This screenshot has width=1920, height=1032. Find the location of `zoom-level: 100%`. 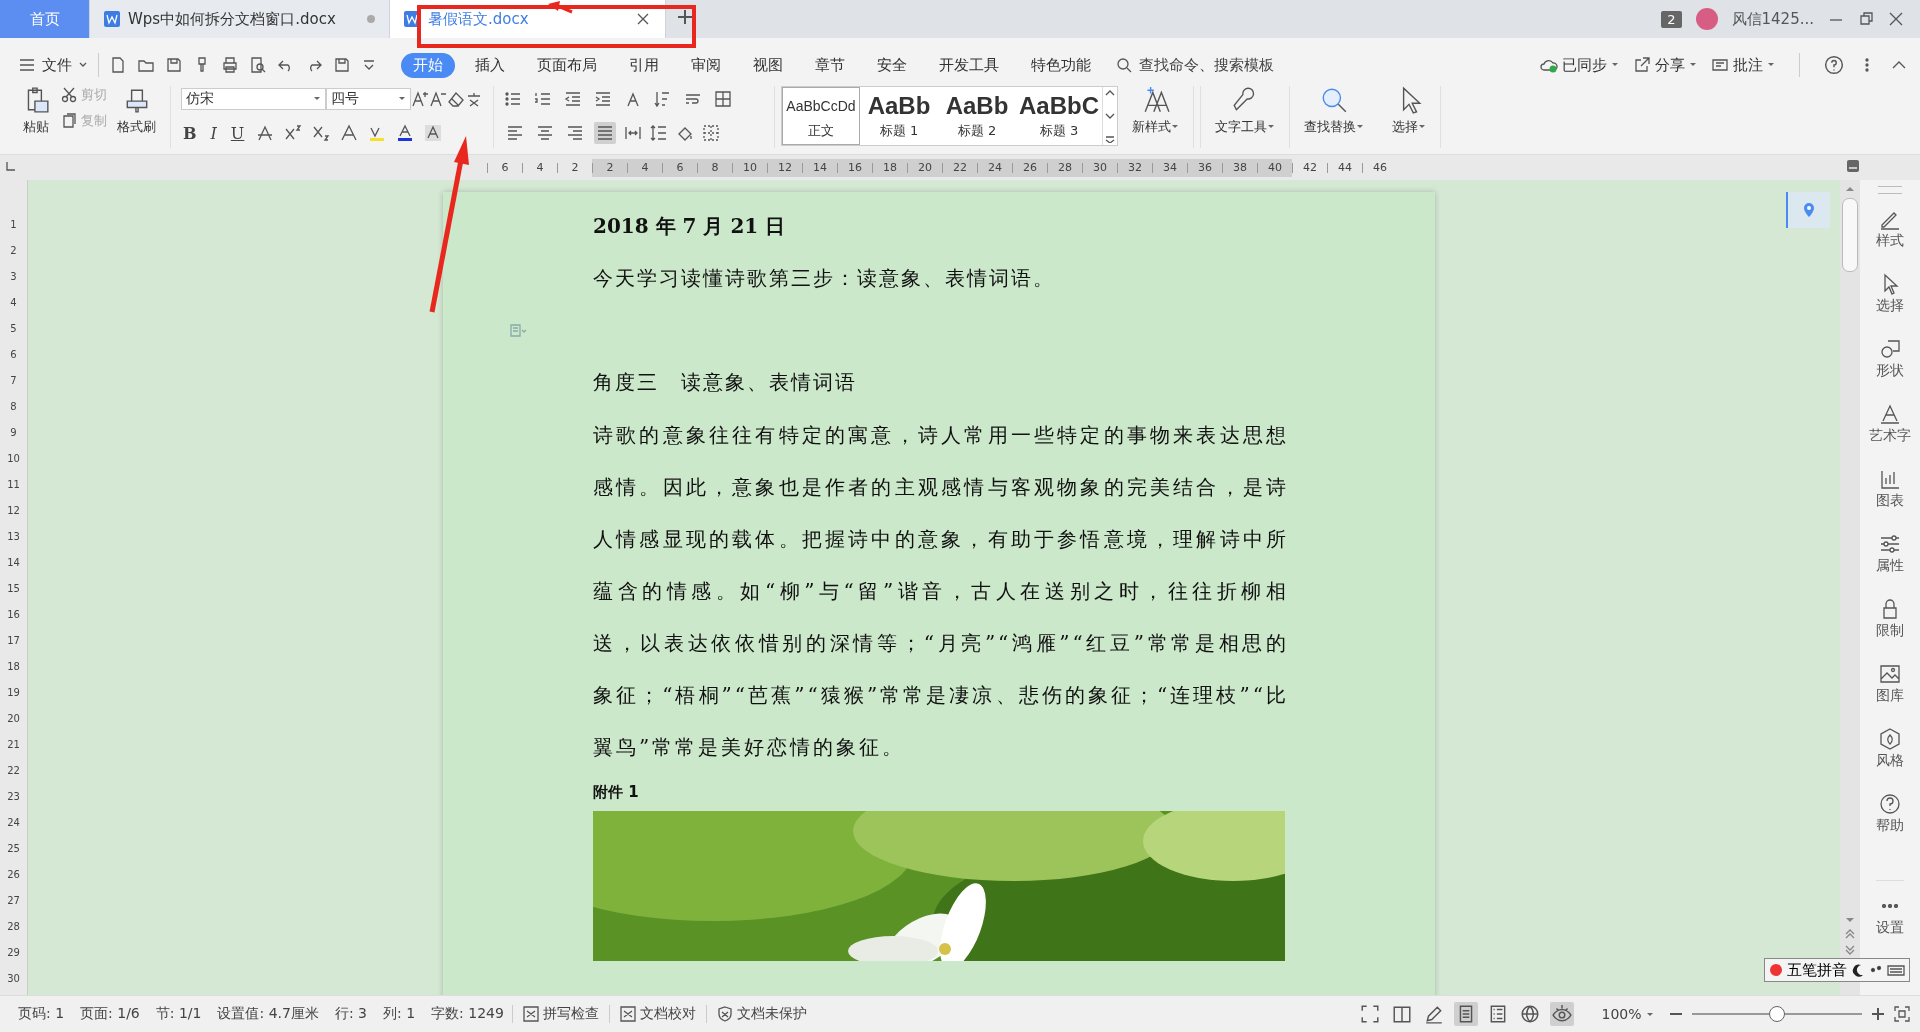

zoom-level: 100% is located at coordinates (1627, 1014).